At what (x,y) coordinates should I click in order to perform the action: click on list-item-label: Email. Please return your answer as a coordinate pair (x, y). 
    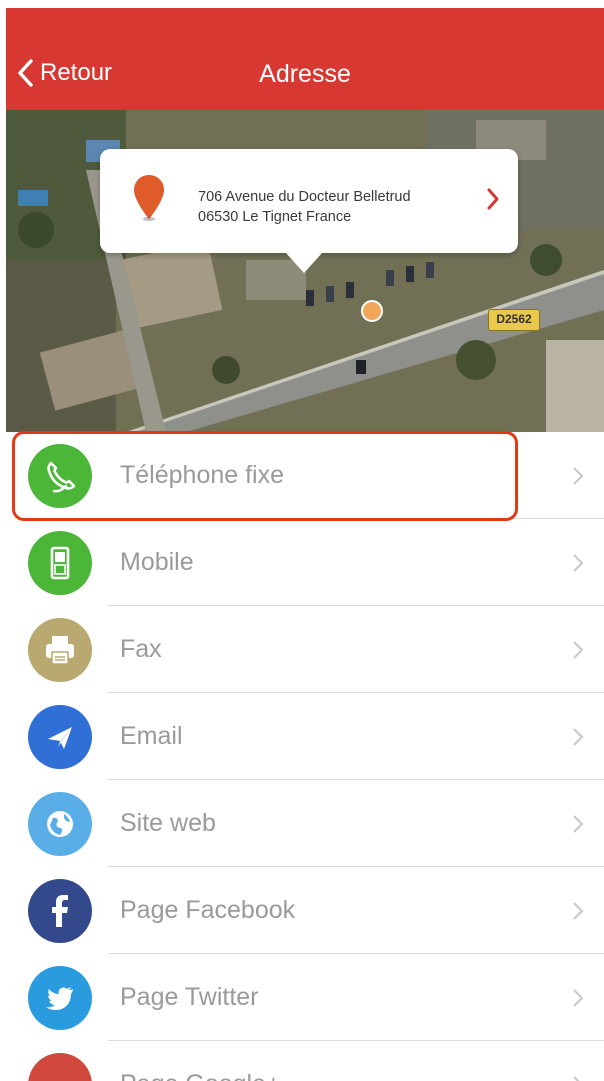
    Looking at the image, I should click on (151, 736).